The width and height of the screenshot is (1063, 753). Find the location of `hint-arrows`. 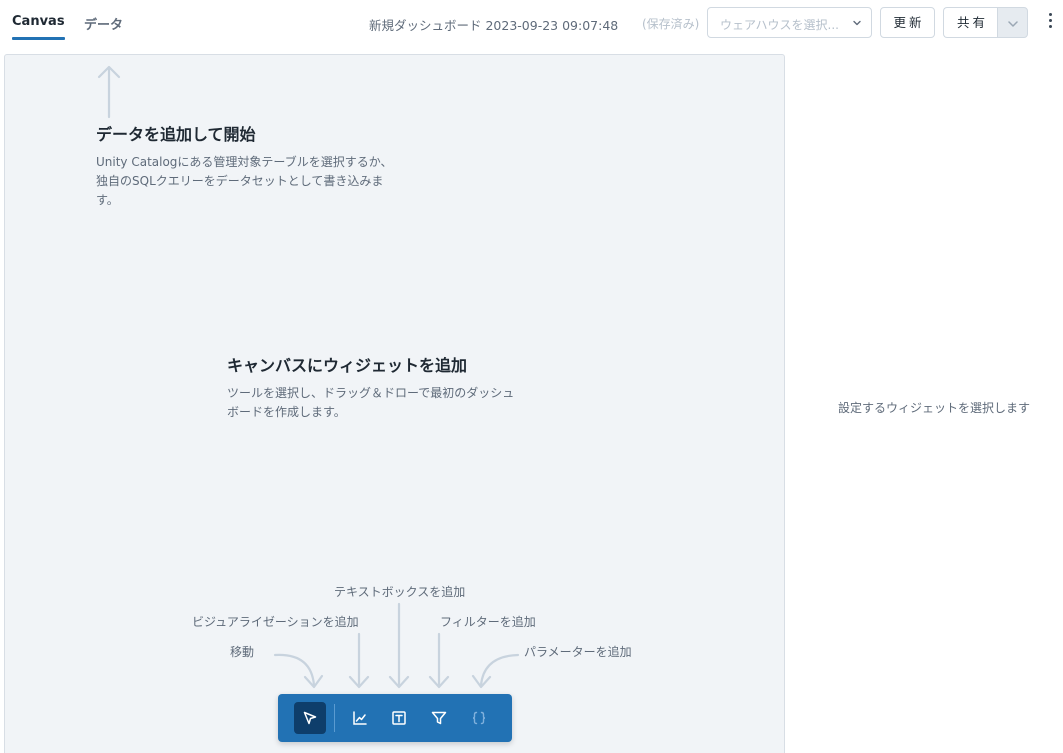

hint-arrows is located at coordinates (396, 645).